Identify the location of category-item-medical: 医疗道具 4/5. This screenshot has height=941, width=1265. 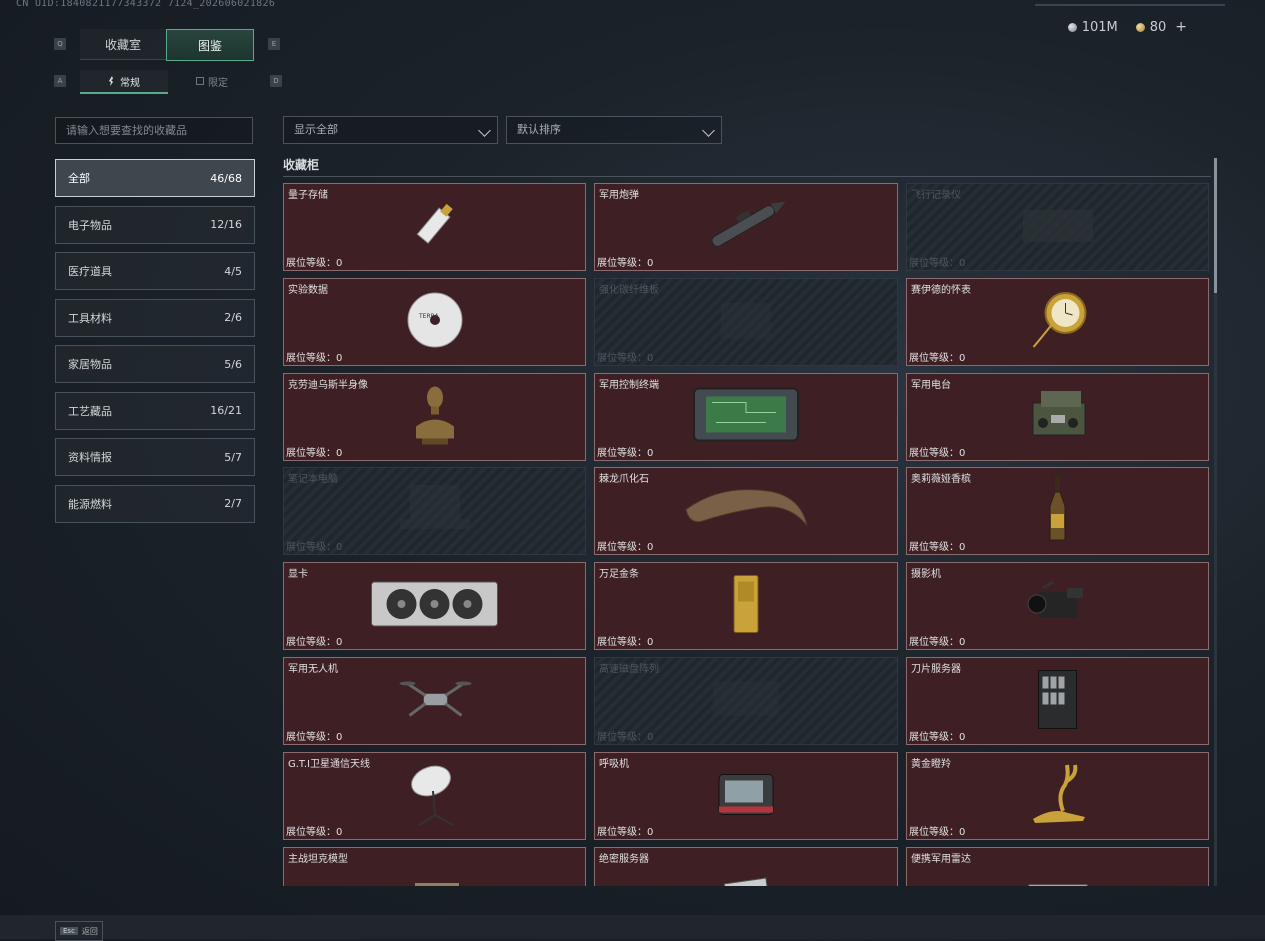
(155, 271).